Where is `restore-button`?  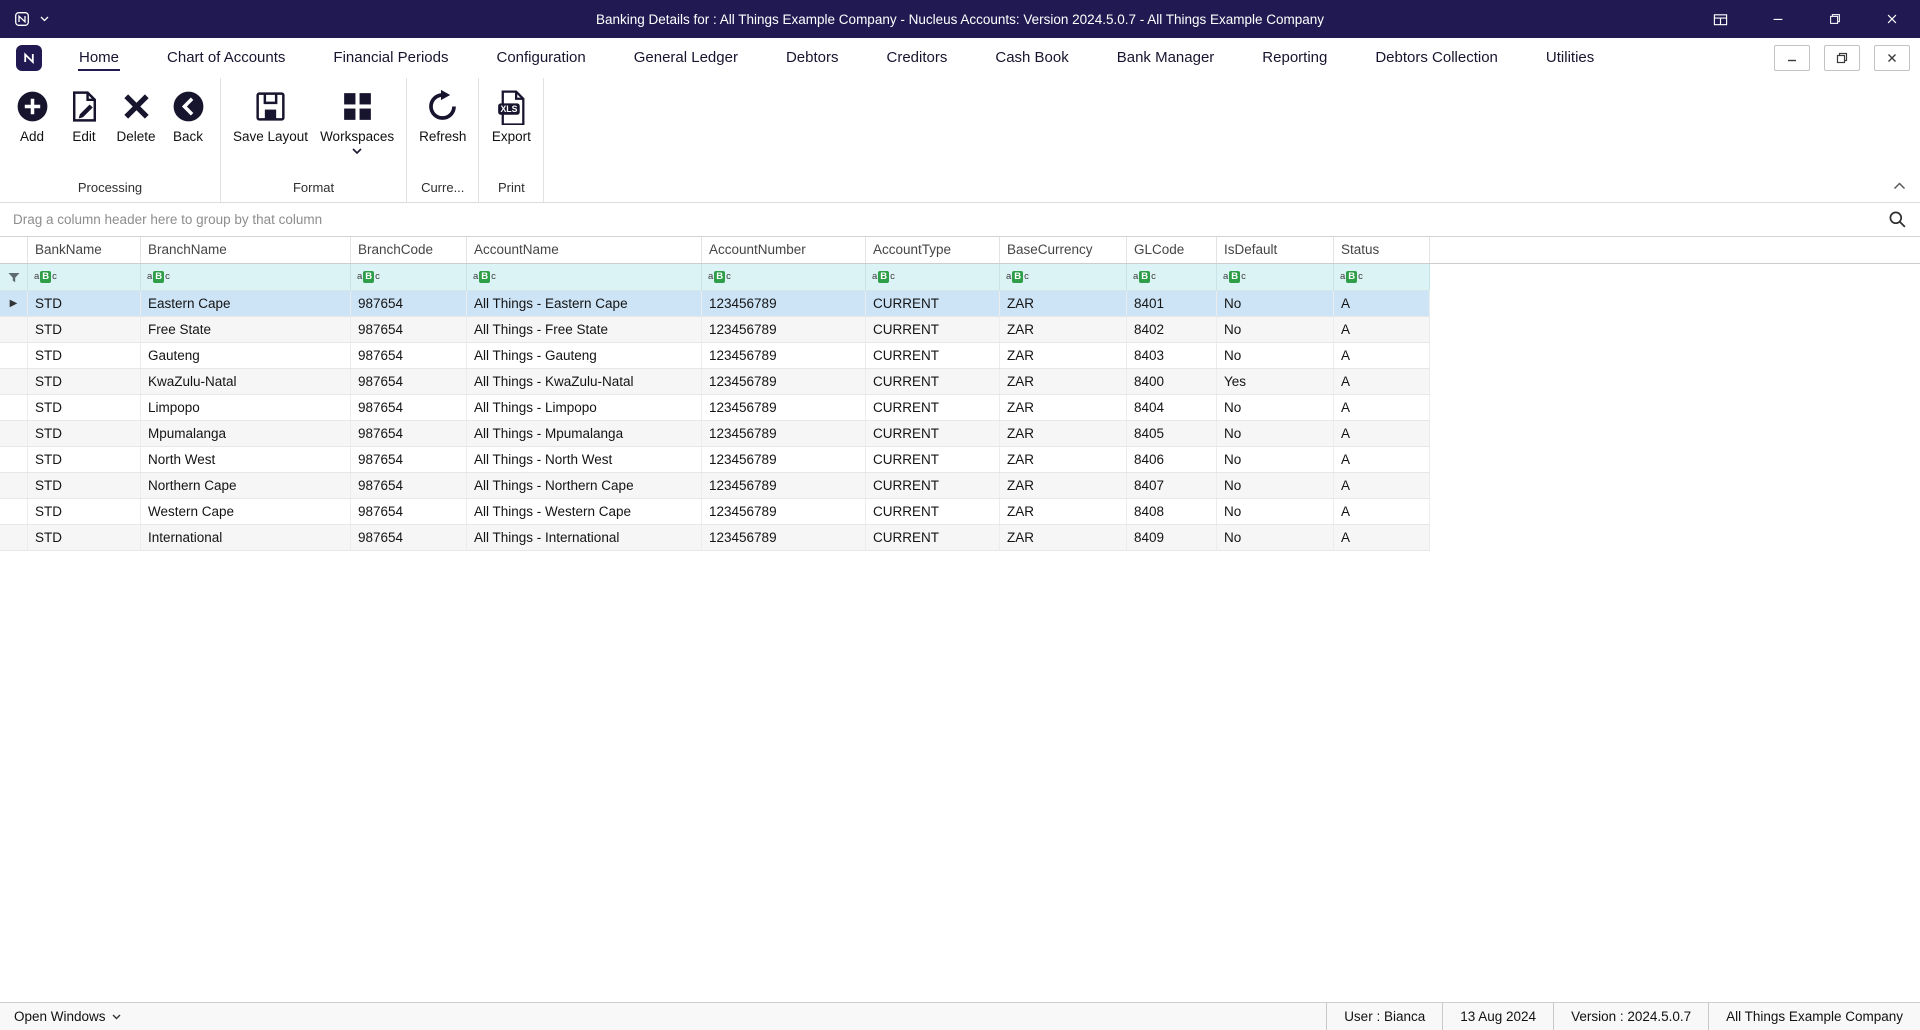
restore-button is located at coordinates (1834, 19).